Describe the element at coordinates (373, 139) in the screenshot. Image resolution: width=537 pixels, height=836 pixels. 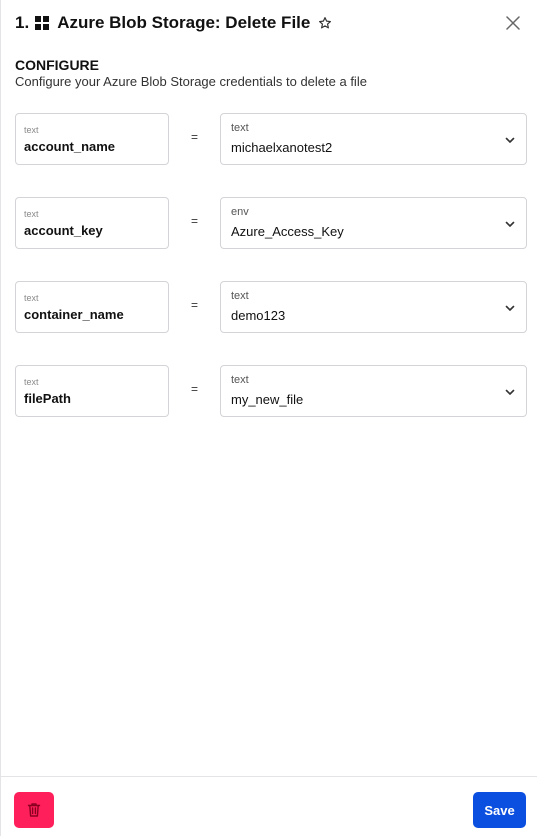
I see `param-value-select: text michaelxanotest2` at that location.